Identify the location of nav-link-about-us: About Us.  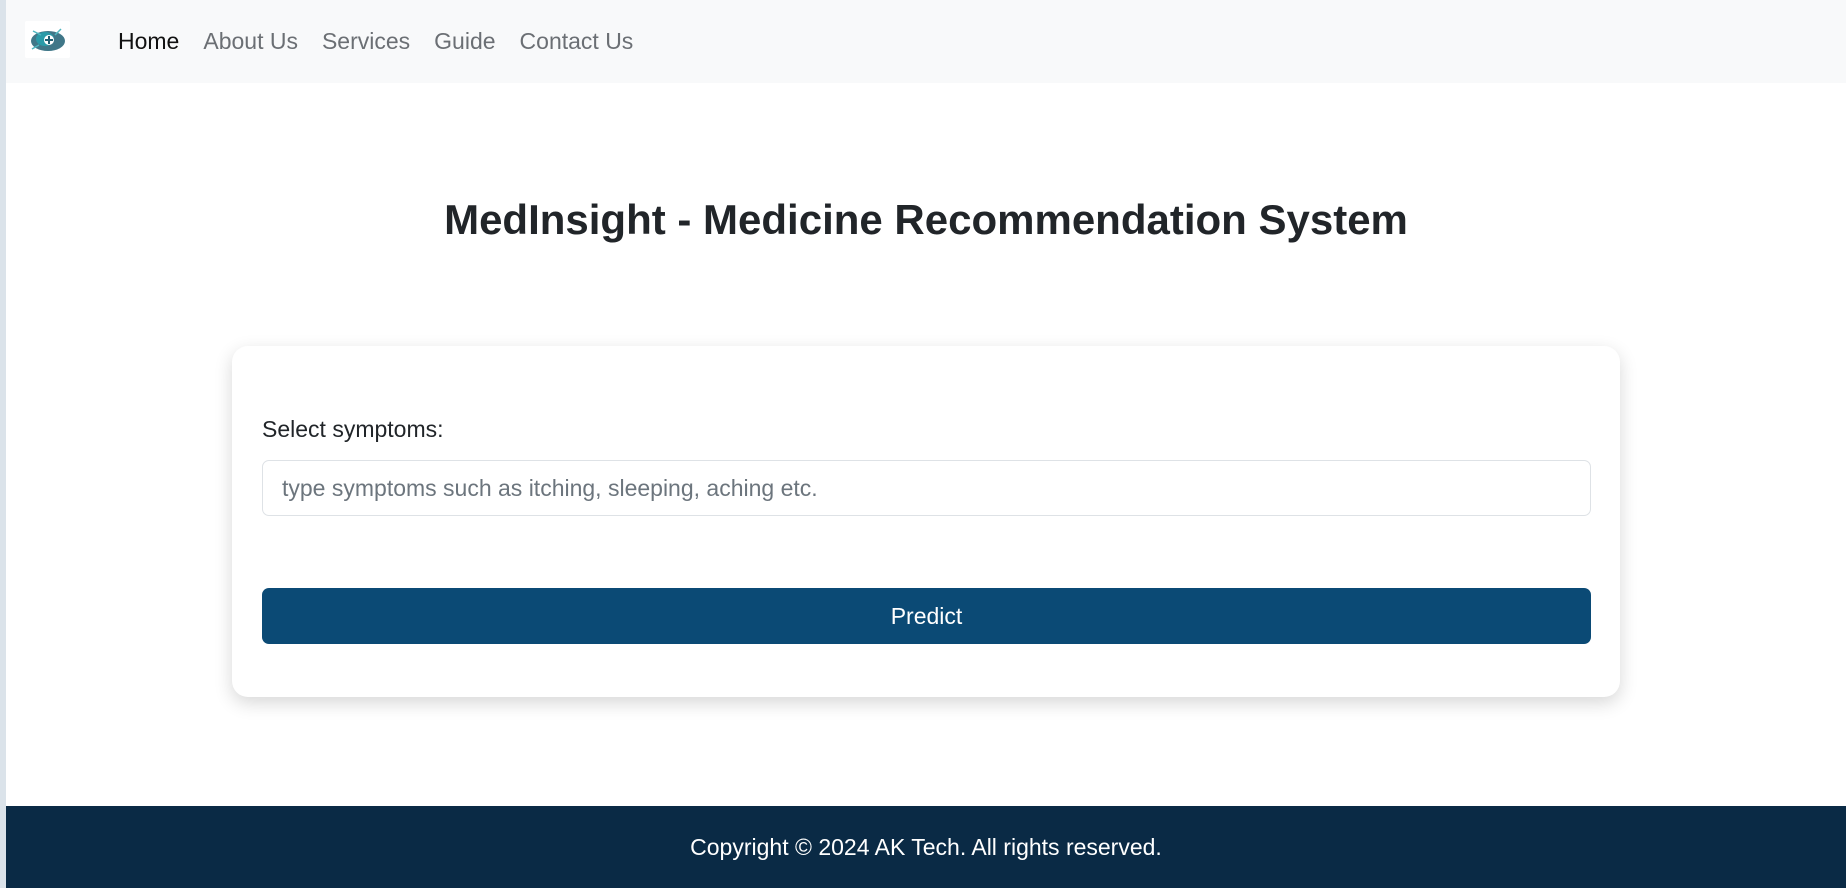
(250, 41).